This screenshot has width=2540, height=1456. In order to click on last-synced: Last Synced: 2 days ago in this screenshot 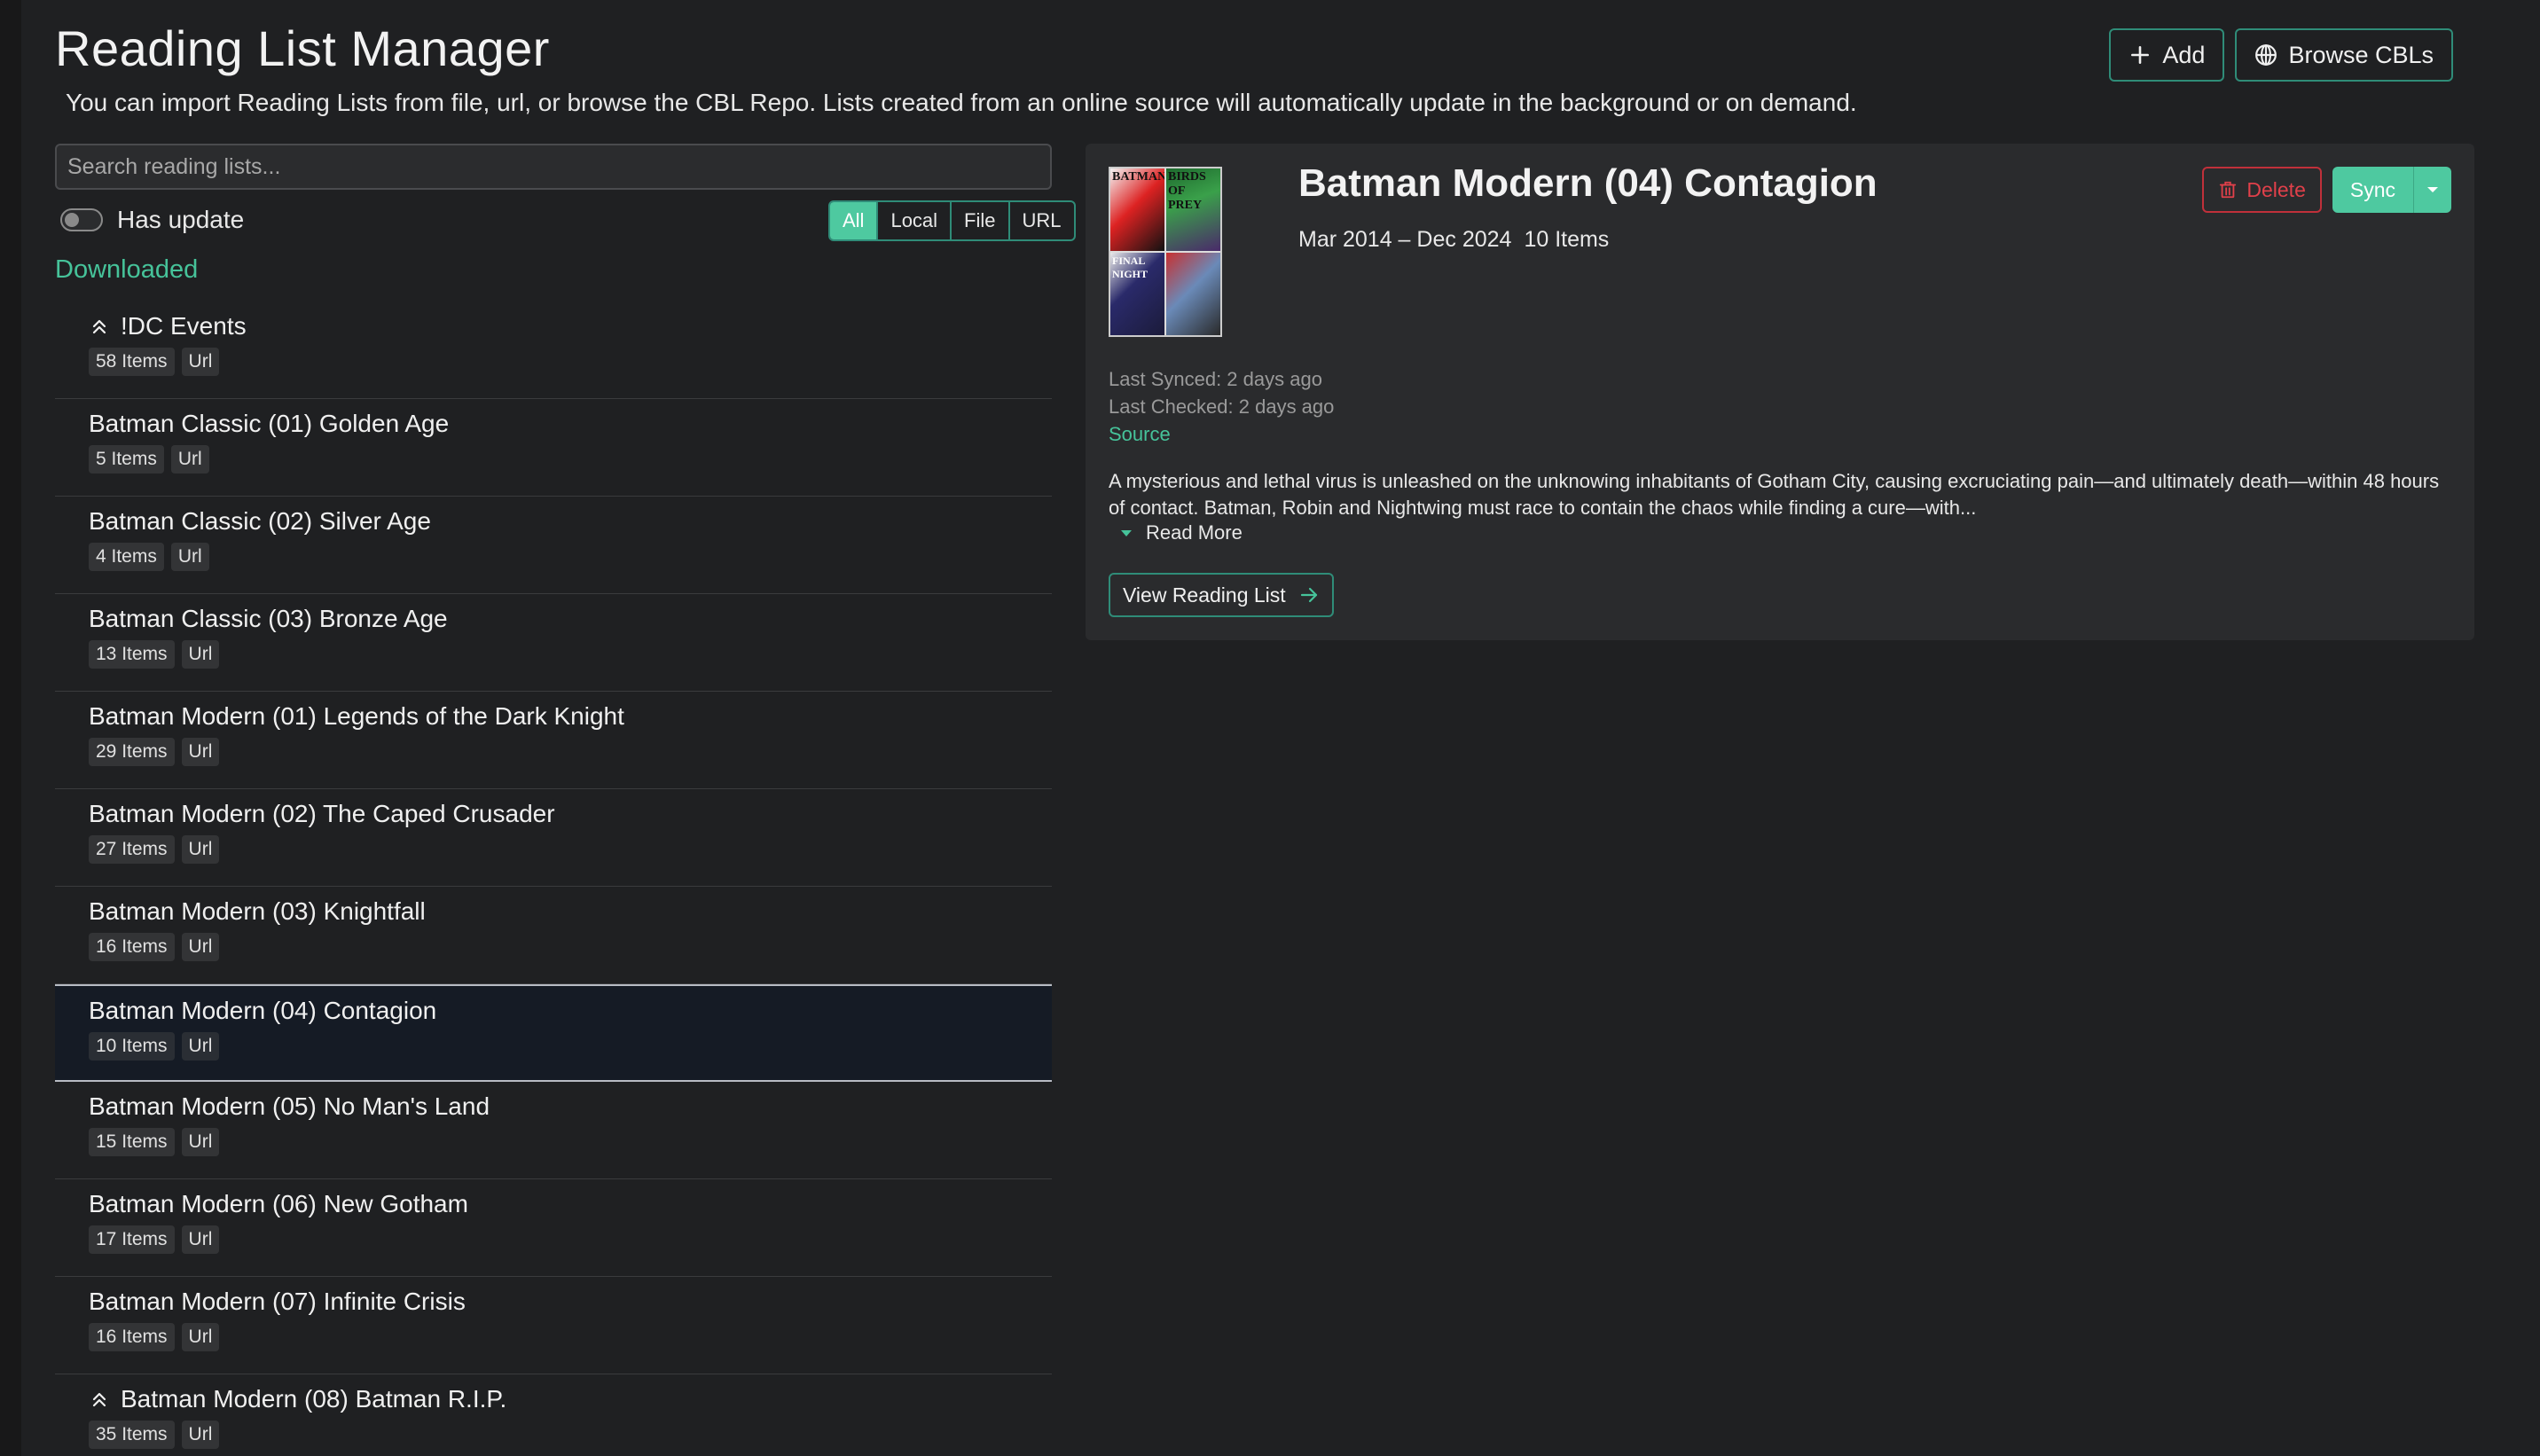, I will do `click(1215, 379)`.